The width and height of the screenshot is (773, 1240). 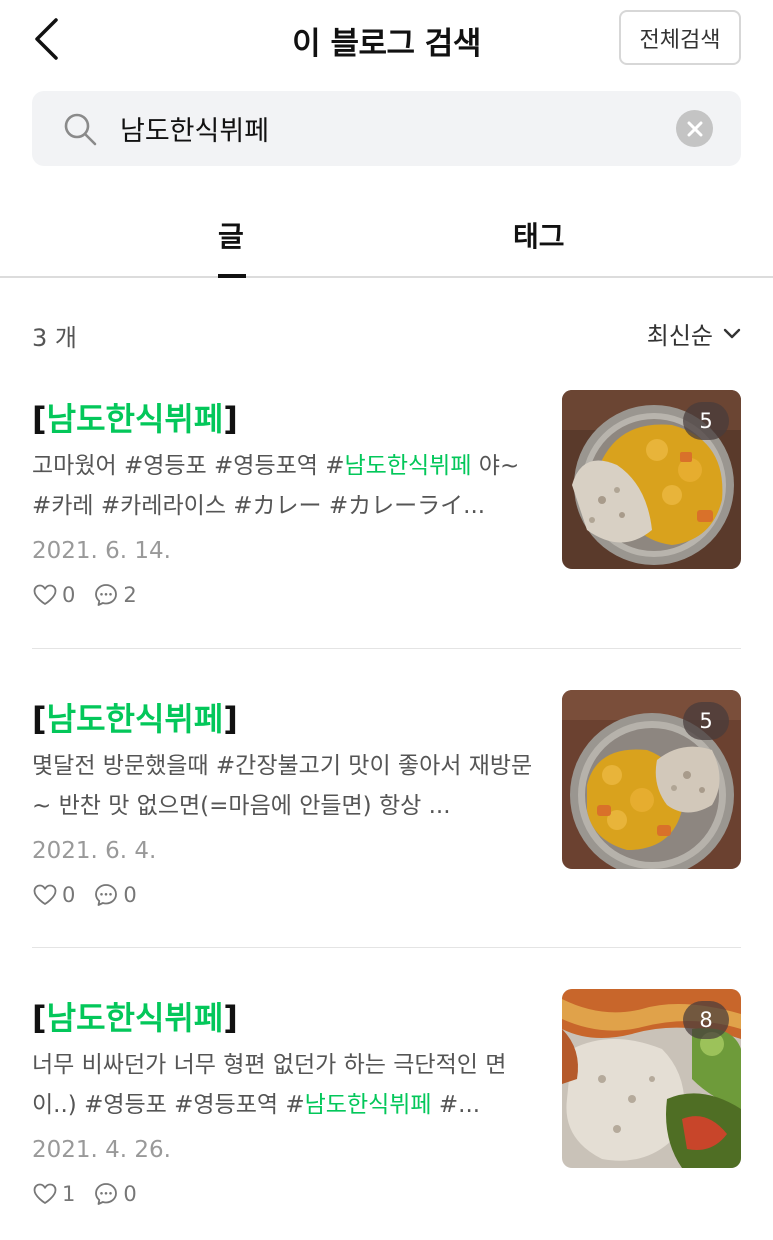 I want to click on like-button: 1, so click(x=53, y=1194).